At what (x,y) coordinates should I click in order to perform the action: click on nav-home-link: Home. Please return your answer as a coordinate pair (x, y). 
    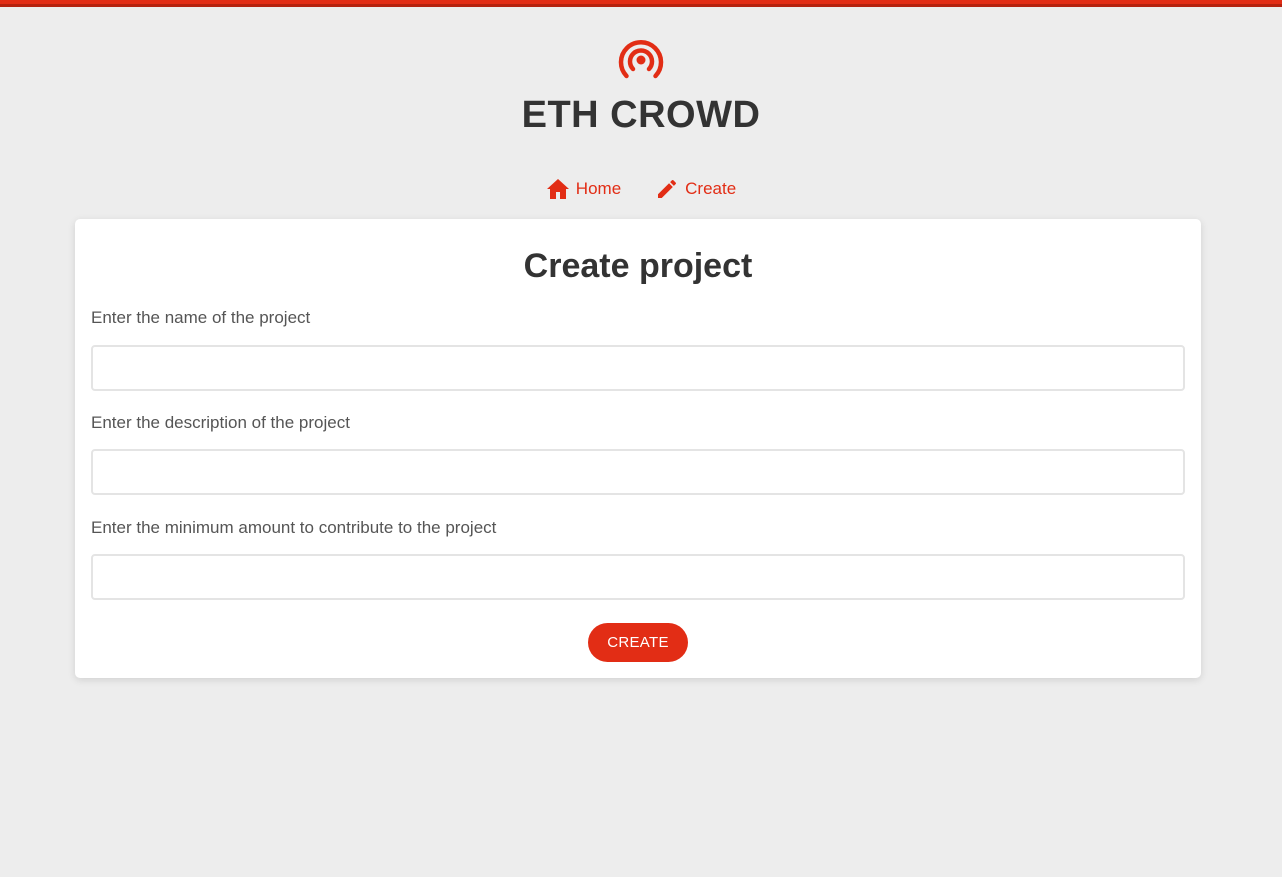
    Looking at the image, I should click on (583, 189).